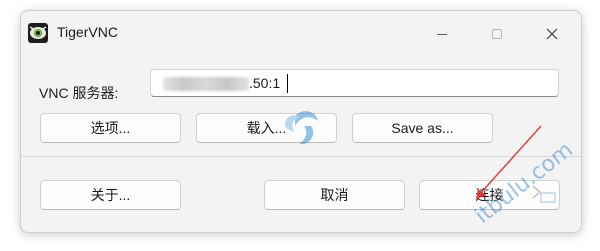 The image size is (600, 251). I want to click on minimize-icon, so click(441, 34).